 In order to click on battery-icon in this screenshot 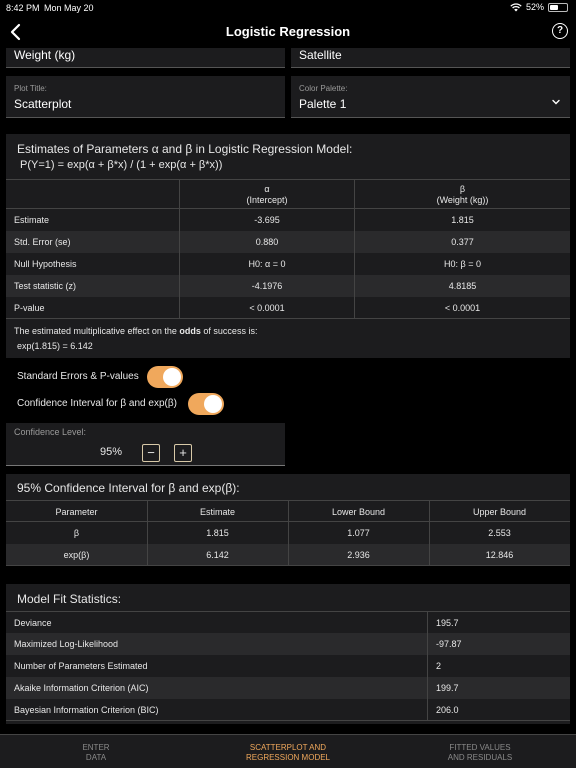, I will do `click(558, 7)`.